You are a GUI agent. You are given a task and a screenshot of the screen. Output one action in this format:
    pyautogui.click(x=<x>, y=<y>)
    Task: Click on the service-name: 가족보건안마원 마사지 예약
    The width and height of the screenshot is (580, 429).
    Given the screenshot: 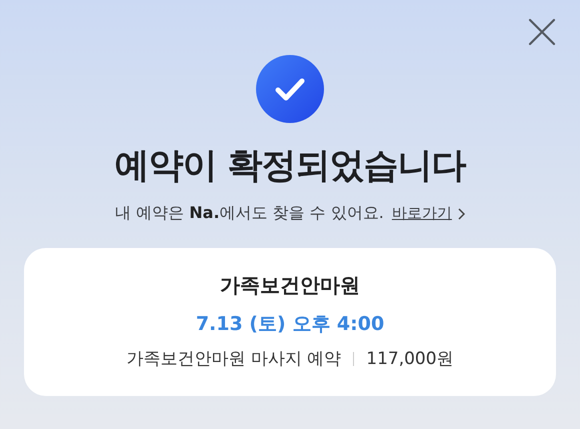 What is the action you would take?
    pyautogui.click(x=234, y=359)
    